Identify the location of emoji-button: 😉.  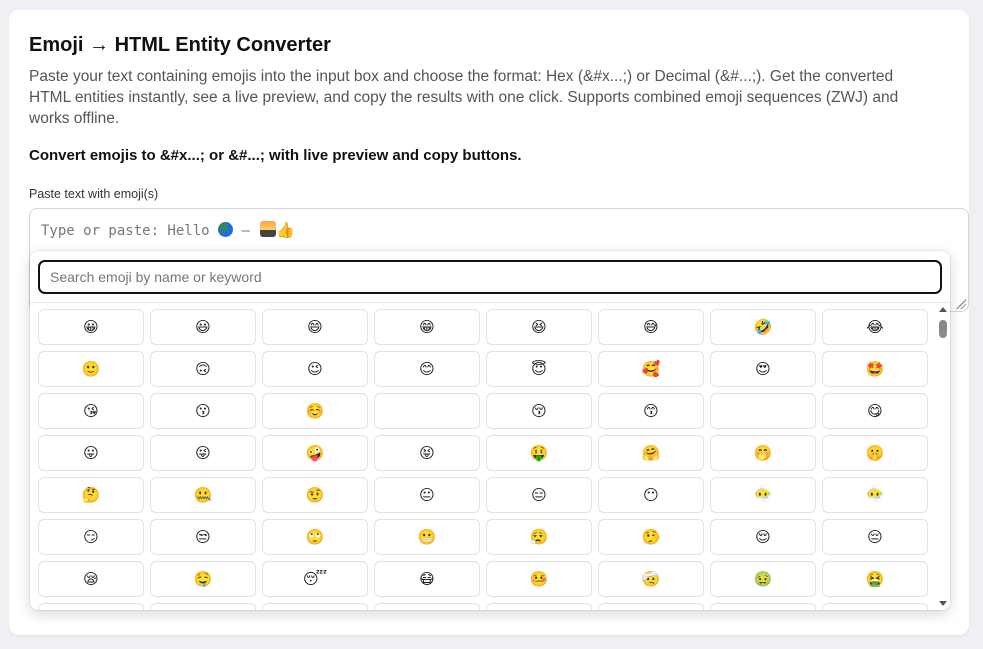
(315, 369).